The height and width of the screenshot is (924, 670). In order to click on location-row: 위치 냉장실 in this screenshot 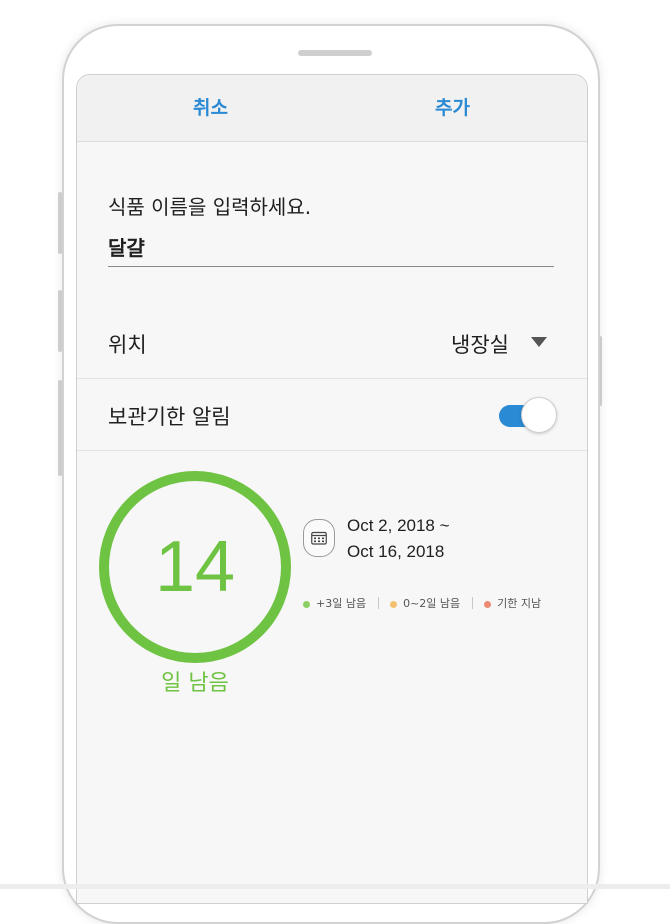, I will do `click(332, 343)`.